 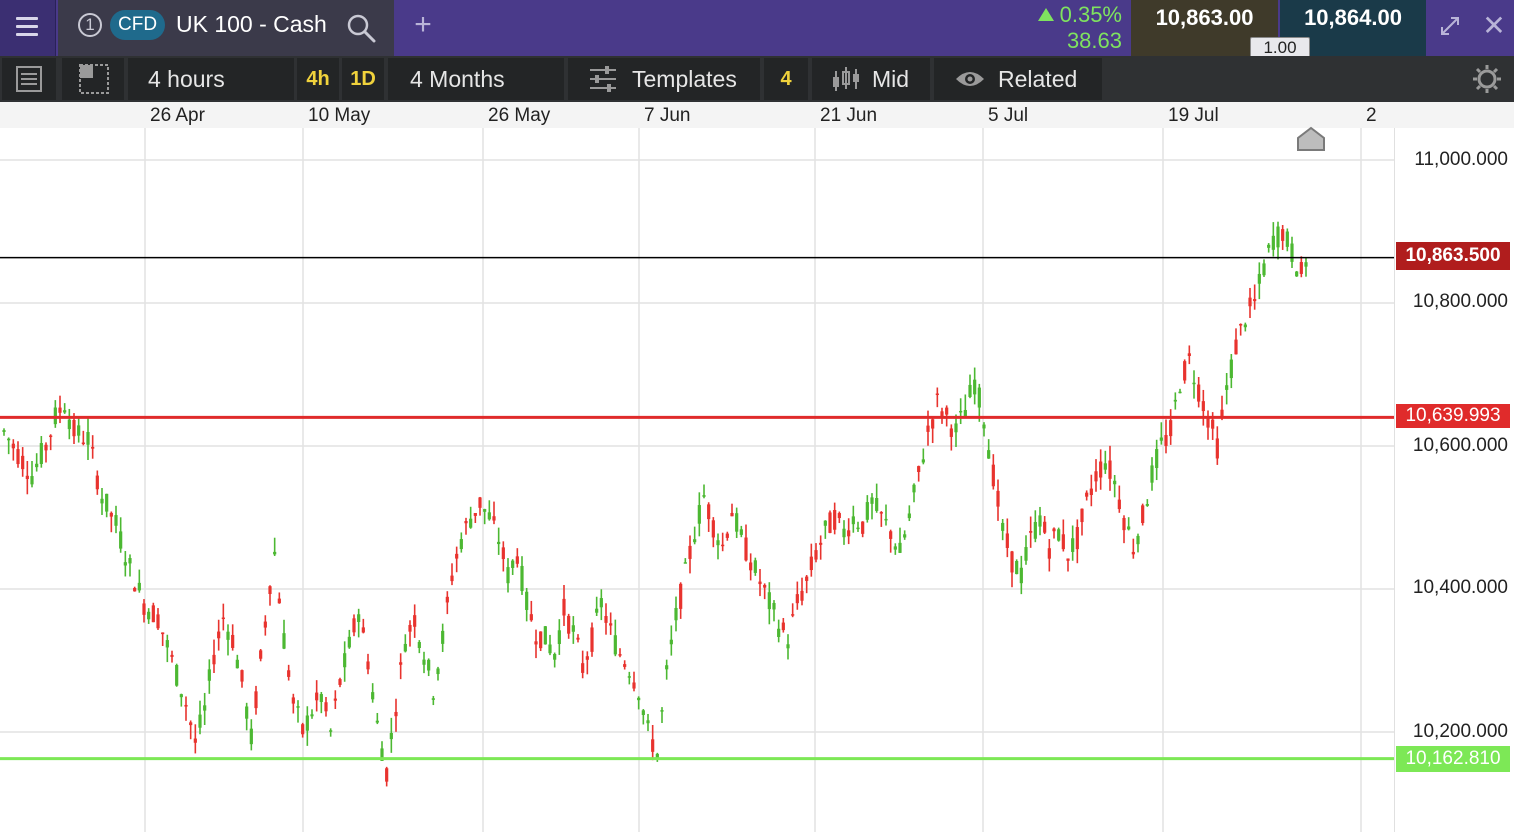 I want to click on price-tick-label: 10,400.000, so click(x=1460, y=587).